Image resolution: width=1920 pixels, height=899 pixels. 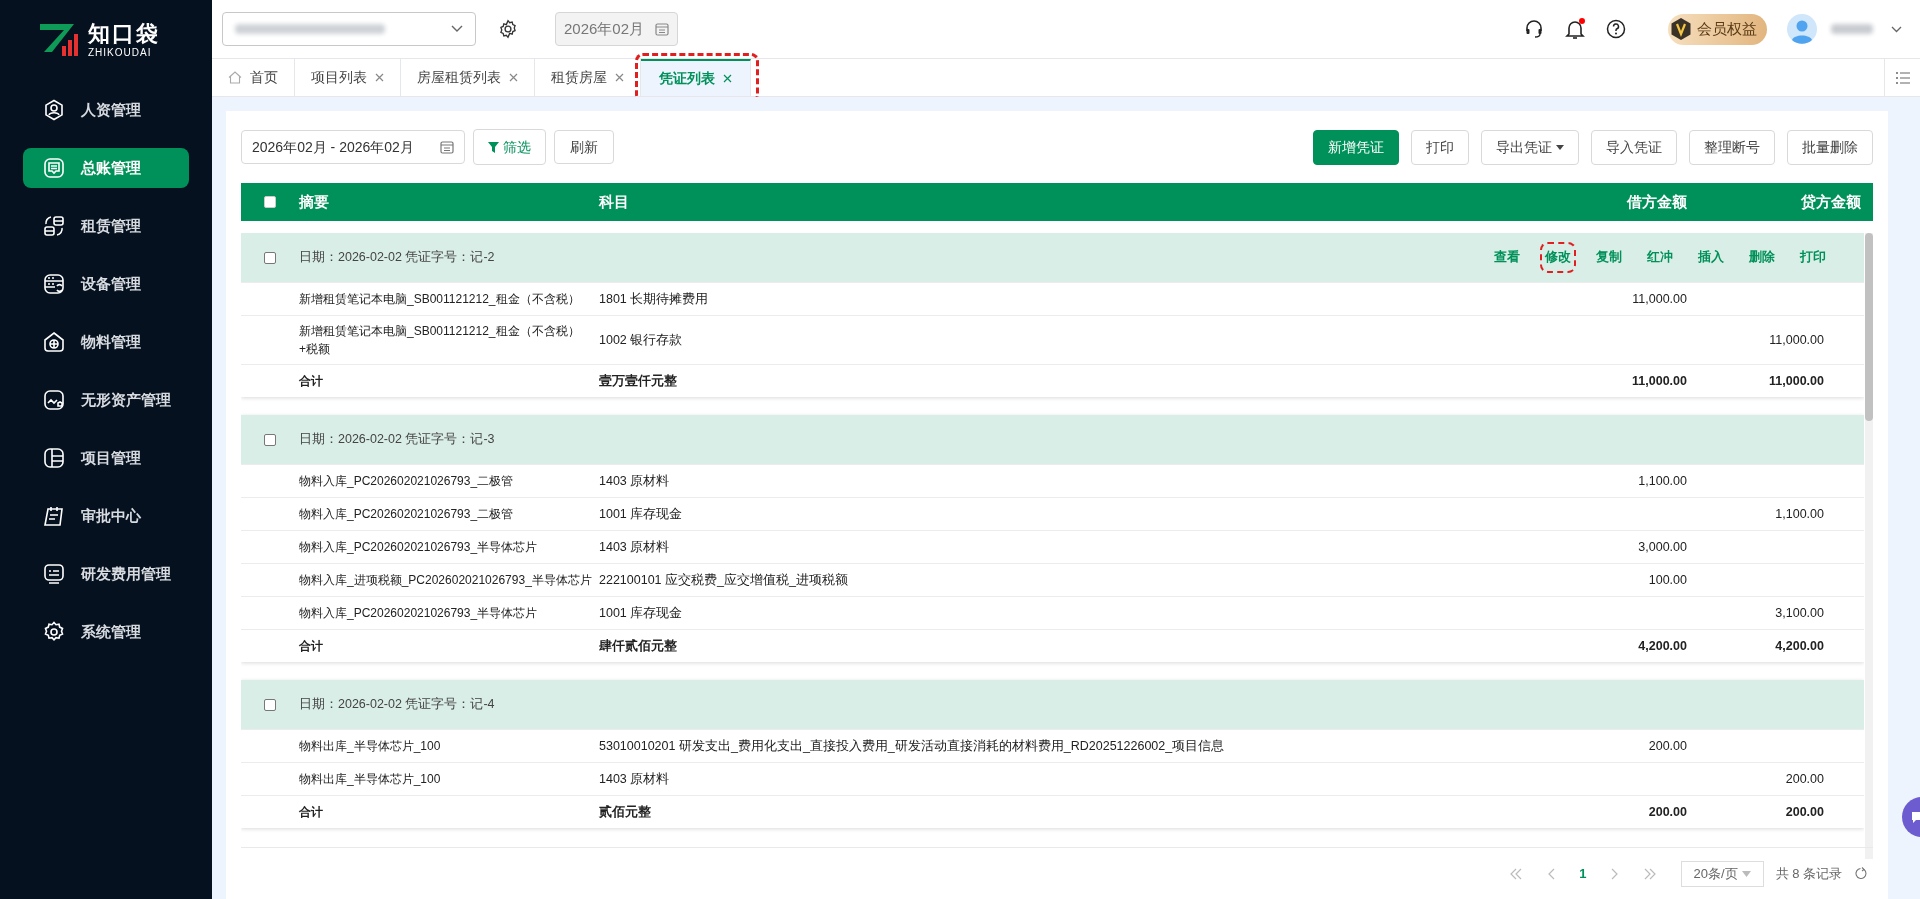 What do you see at coordinates (723, 579) in the screenshot?
I see `account-cell: 222100101 应交税费_应交增值税_进项税额` at bounding box center [723, 579].